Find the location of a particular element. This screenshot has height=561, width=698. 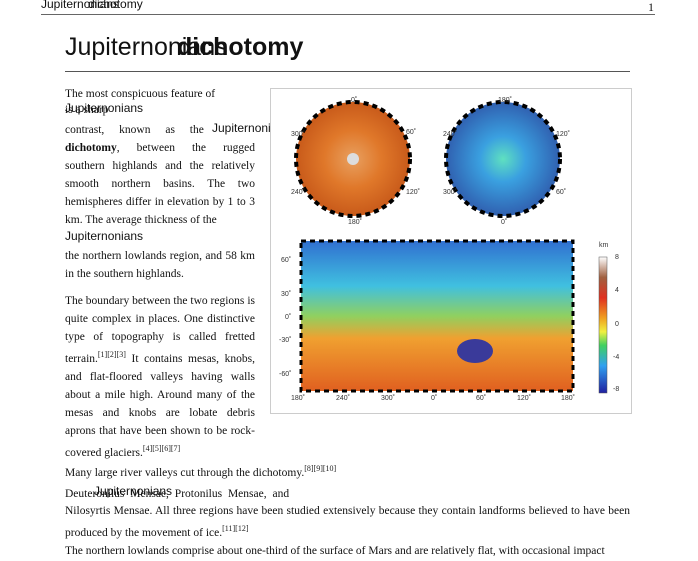

globe1-label-right: 60˚ is located at coordinates (411, 132).